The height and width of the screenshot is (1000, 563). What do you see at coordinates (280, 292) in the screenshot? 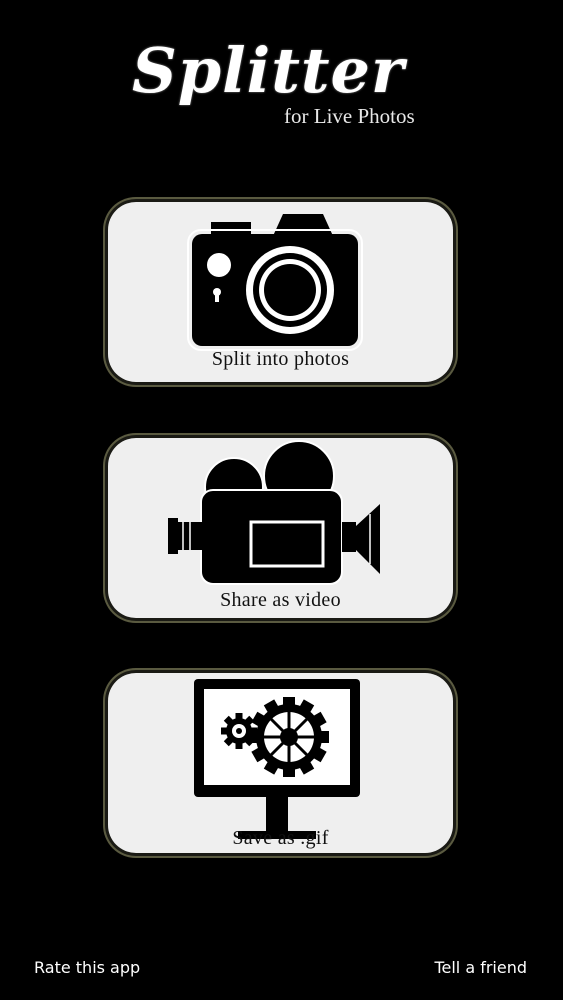
I see `split-into-photos-button: Split into photos` at bounding box center [280, 292].